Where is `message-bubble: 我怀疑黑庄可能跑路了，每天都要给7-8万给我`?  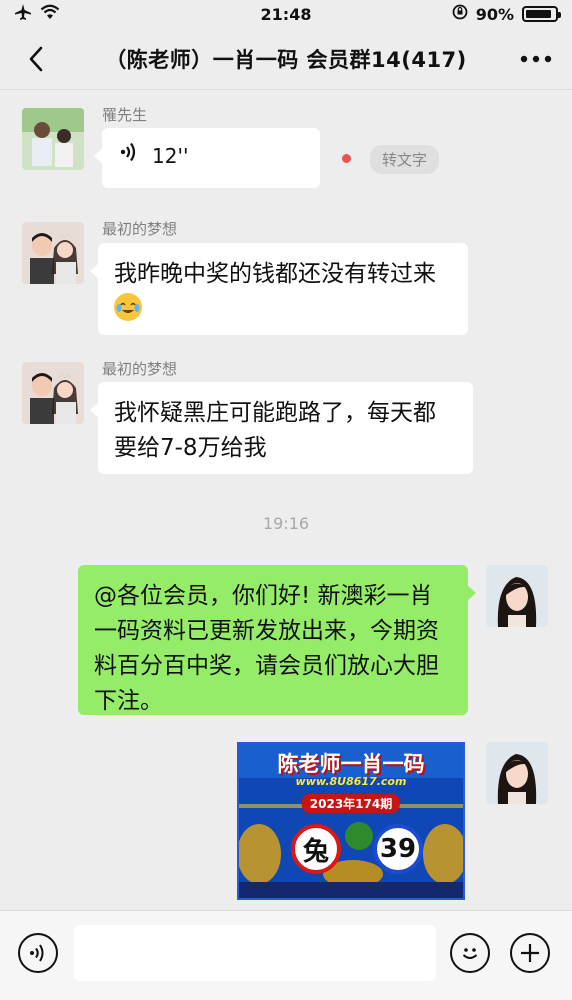
message-bubble: 我怀疑黑庄可能跑路了，每天都要给7-8万给我 is located at coordinates (281, 428).